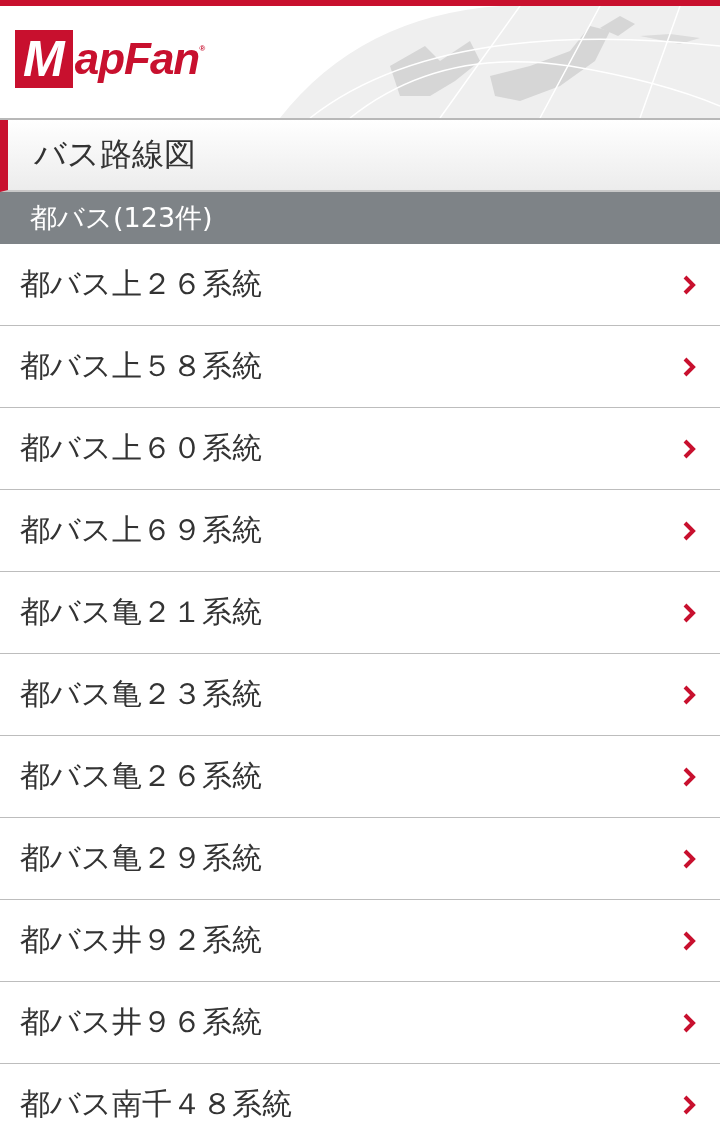  What do you see at coordinates (360, 613) in the screenshot?
I see `list-item: 都バス亀２１系統` at bounding box center [360, 613].